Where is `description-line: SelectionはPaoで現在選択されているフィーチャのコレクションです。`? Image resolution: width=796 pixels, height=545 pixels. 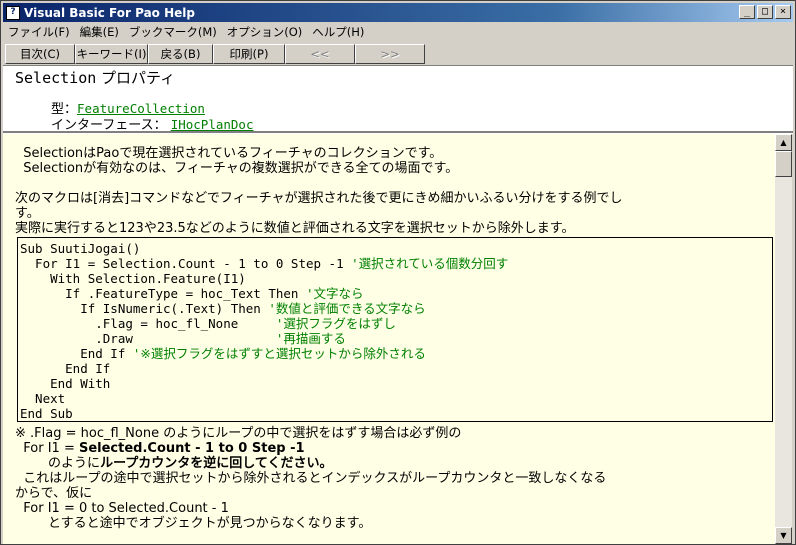
description-line: SelectionはPaoで現在選択されているフィーチャのコレクションです。 is located at coordinates (229, 153).